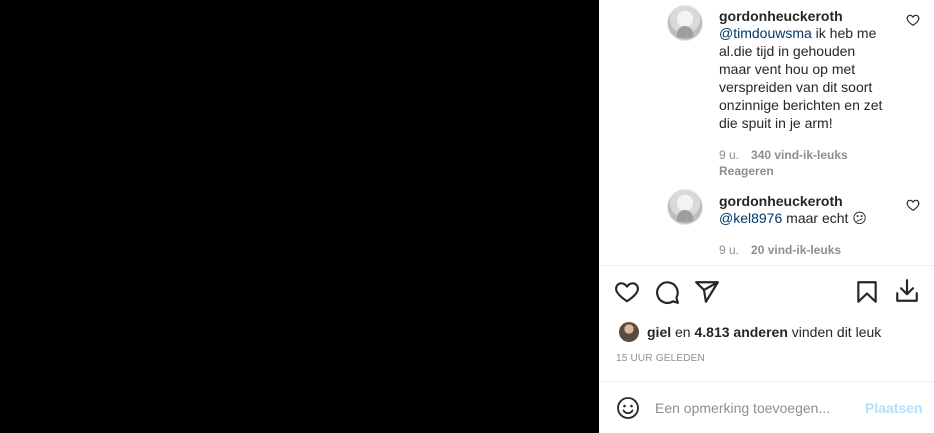 The height and width of the screenshot is (433, 934). I want to click on likes-connector: en, so click(683, 332).